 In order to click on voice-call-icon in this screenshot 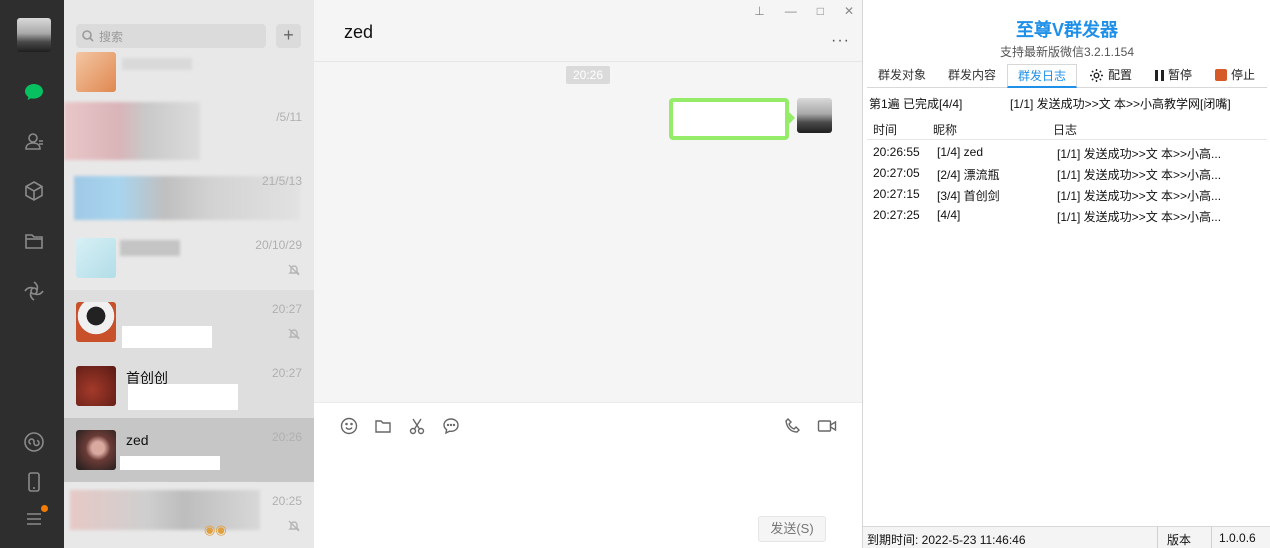, I will do `click(793, 426)`.